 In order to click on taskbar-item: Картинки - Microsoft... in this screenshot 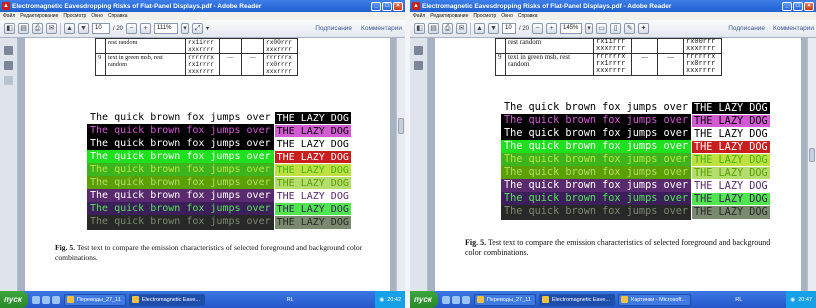, I will do `click(654, 299)`.